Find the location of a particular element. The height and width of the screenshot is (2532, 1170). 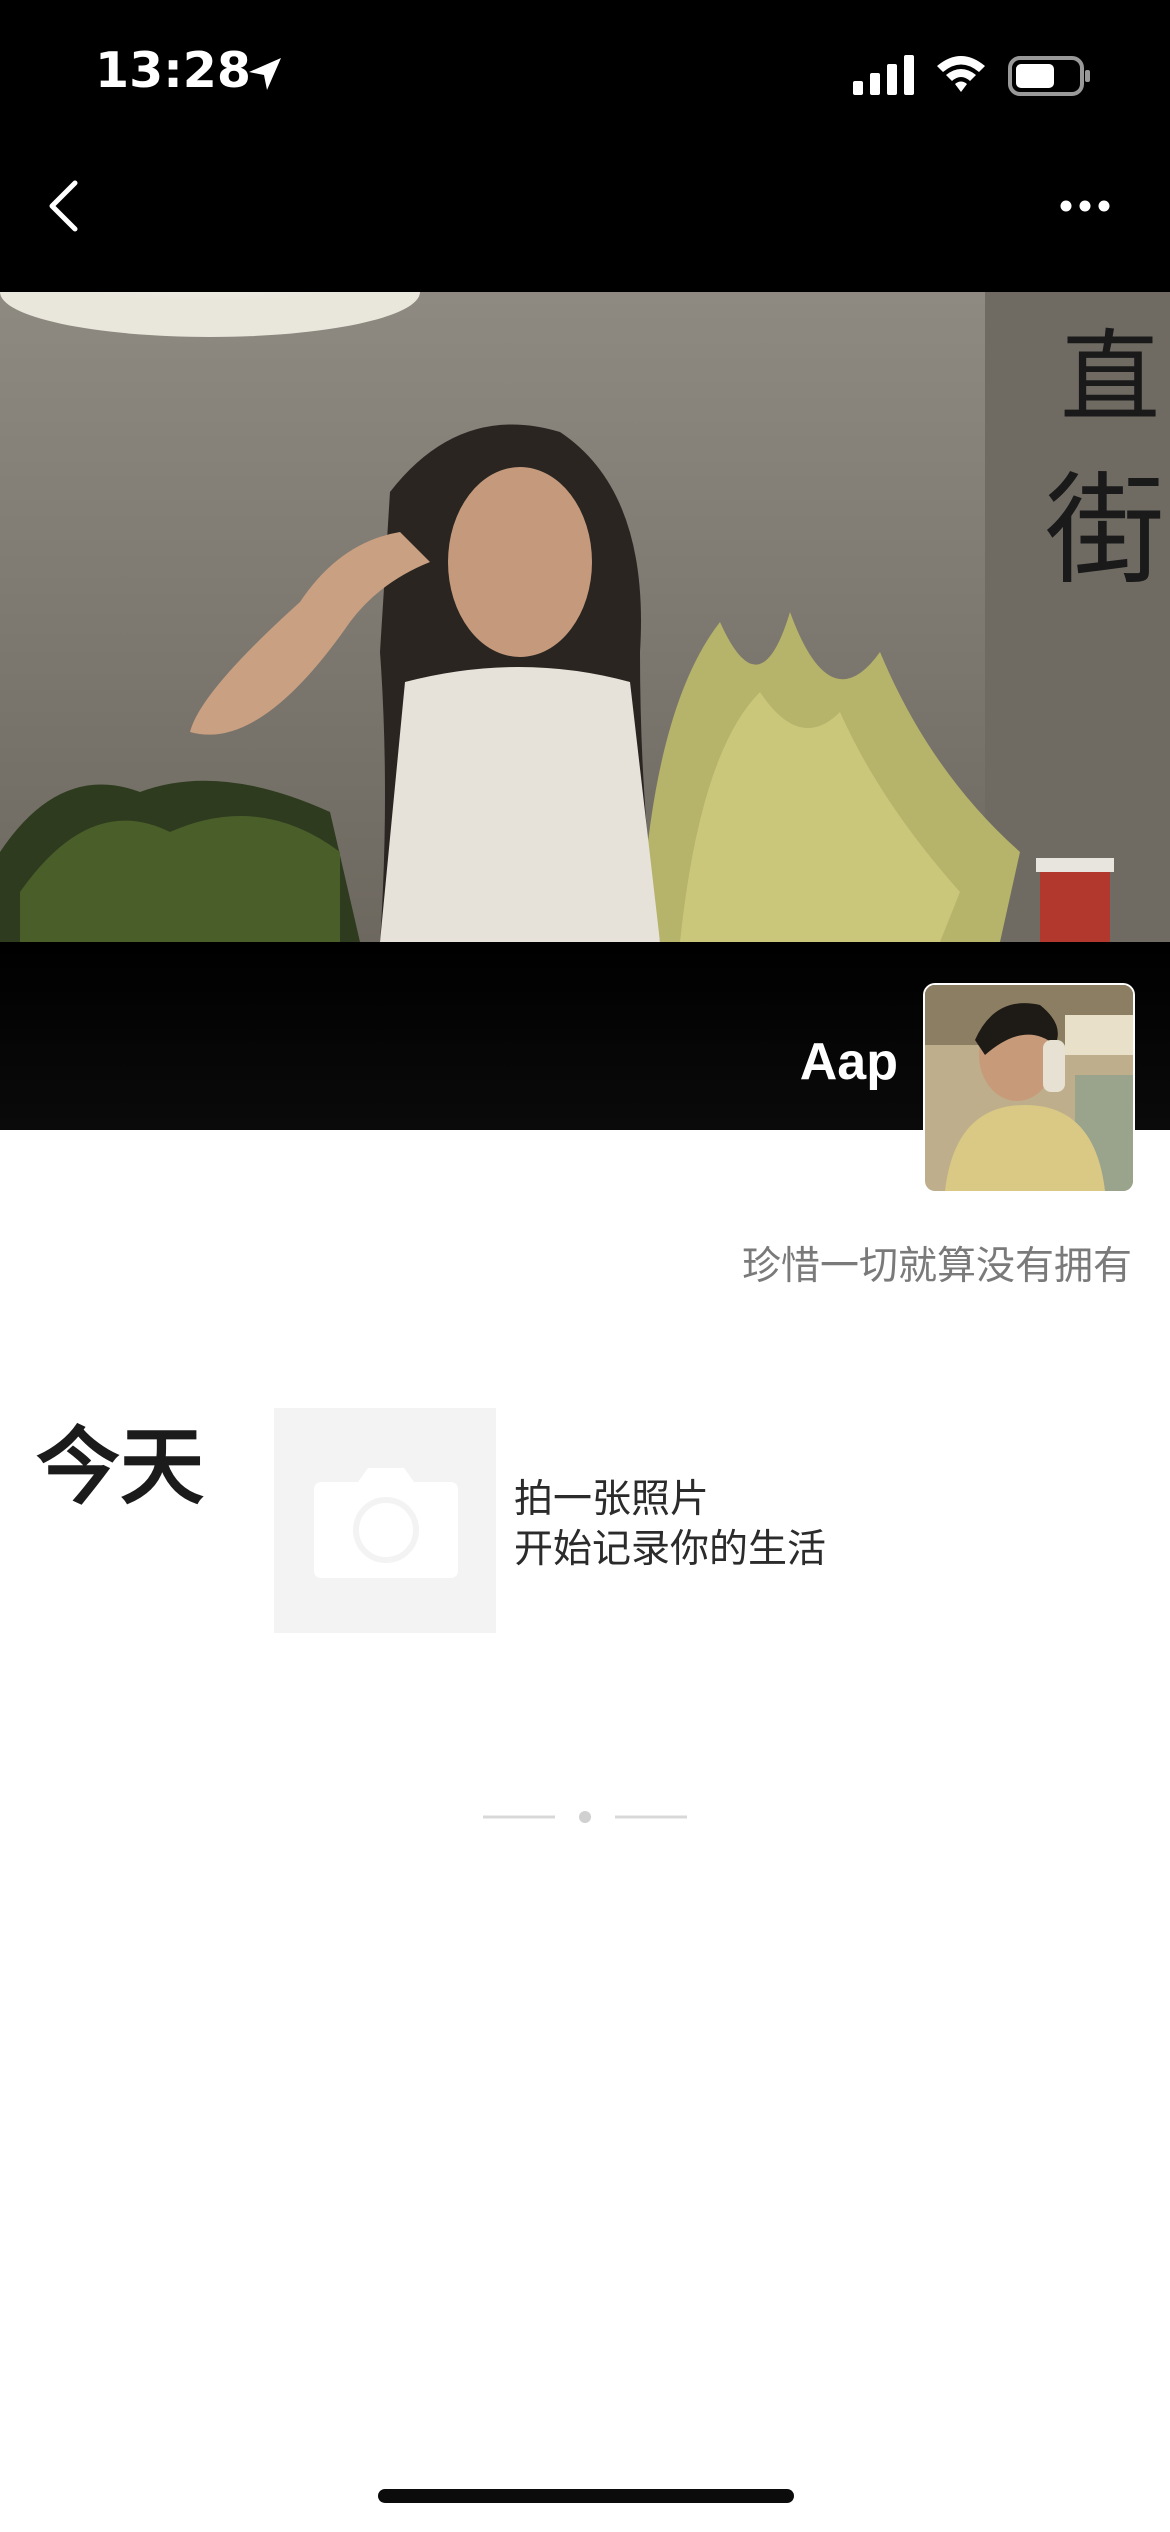

avatar-image is located at coordinates (1029, 1088).